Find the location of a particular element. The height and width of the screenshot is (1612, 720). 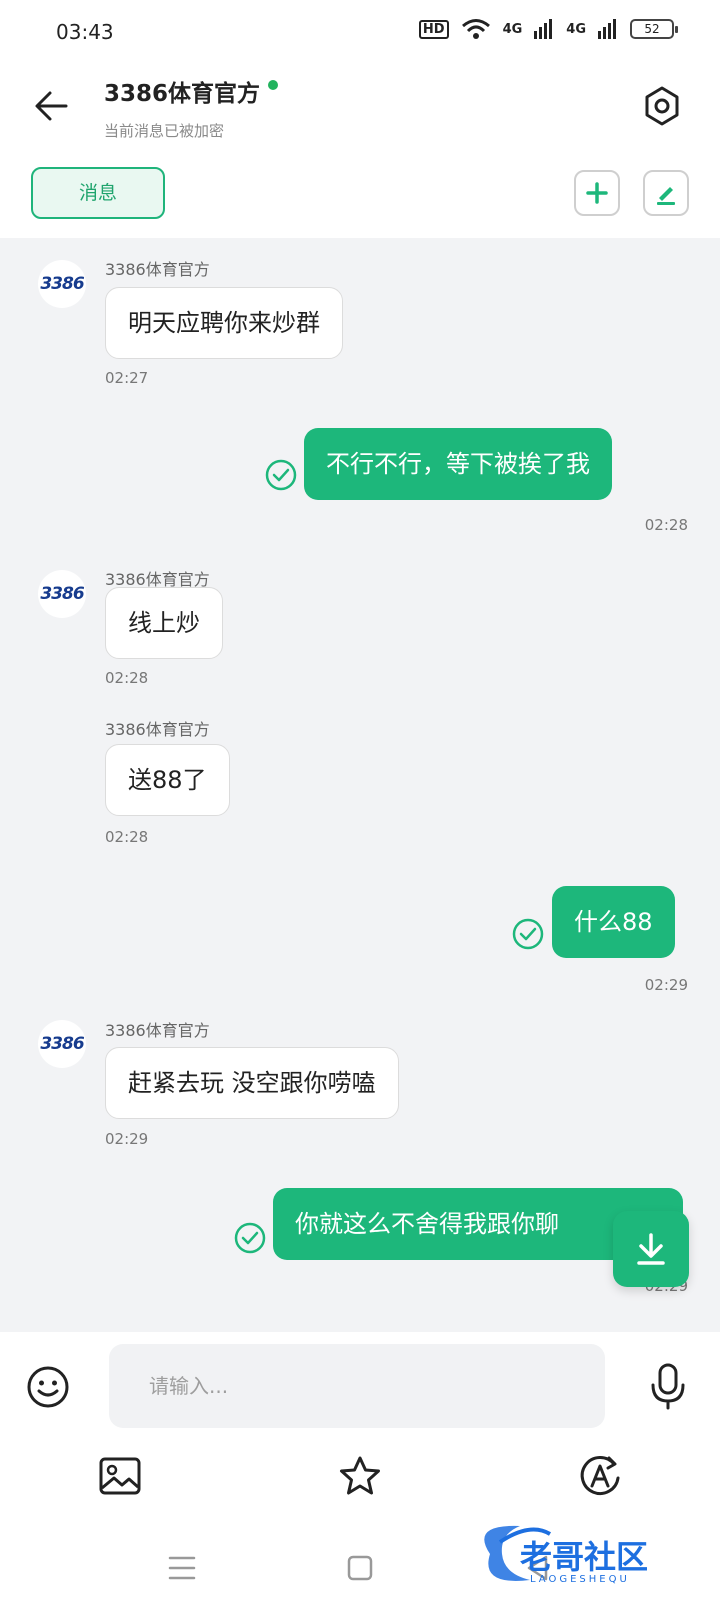

message-bubble-incoming: 赶紧去玩 没空跟你唠嗑 is located at coordinates (252, 1083).